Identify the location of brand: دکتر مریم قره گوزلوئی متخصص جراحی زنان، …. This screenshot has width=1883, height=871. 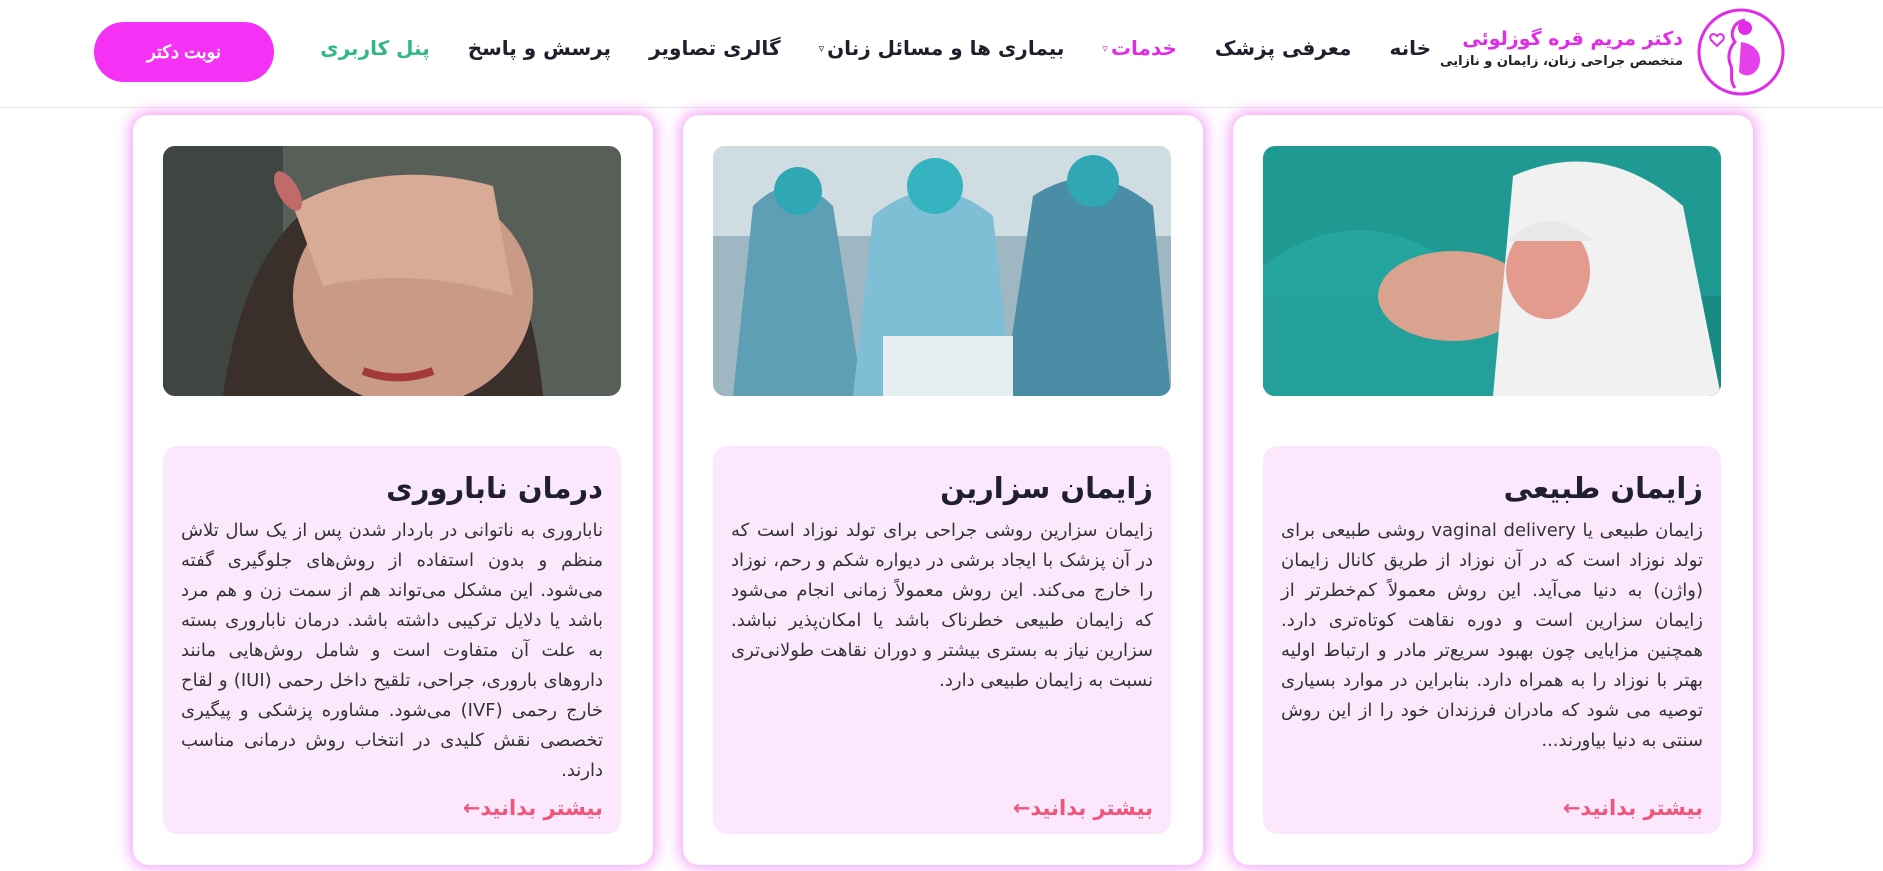
(1561, 49).